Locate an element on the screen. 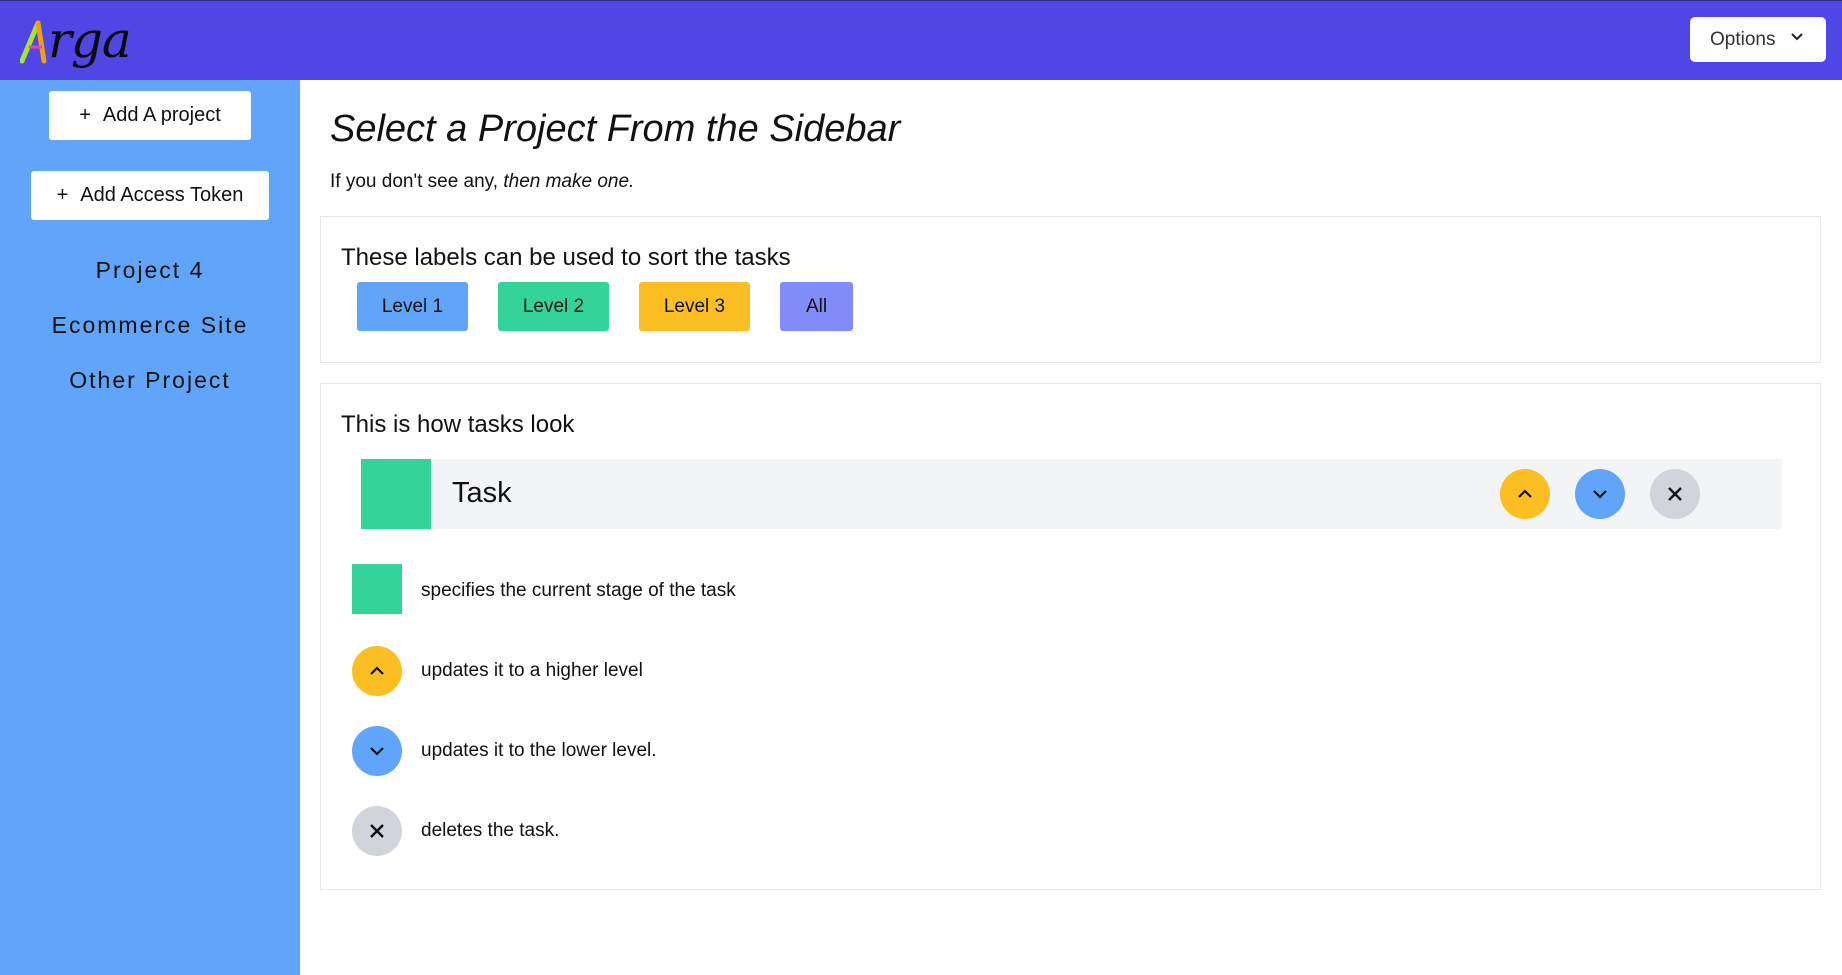 The height and width of the screenshot is (975, 1842). subtitle-emphasis: then make one. is located at coordinates (569, 181).